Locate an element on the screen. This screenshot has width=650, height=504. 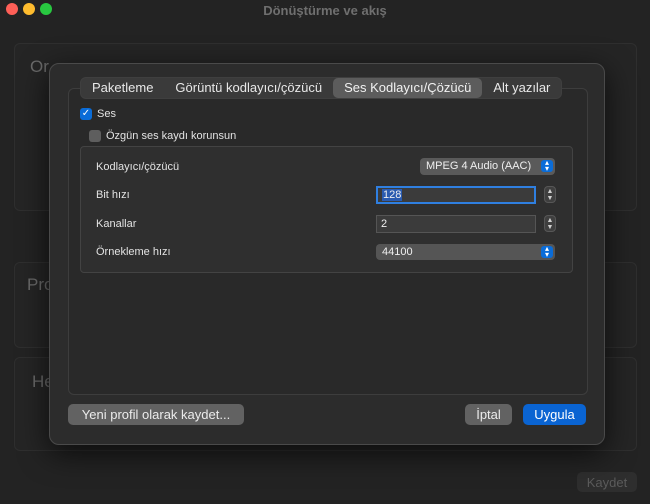
tab-subtitles: Alt yazılar is located at coordinates (521, 88).